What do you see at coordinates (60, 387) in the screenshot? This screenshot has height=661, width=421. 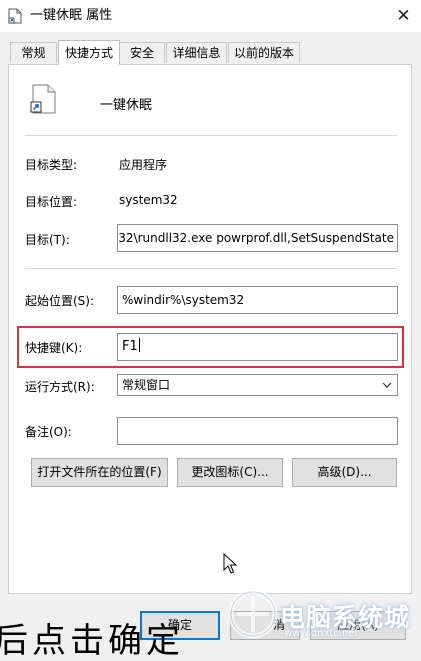 I see `run-label: 运行方式(R):` at bounding box center [60, 387].